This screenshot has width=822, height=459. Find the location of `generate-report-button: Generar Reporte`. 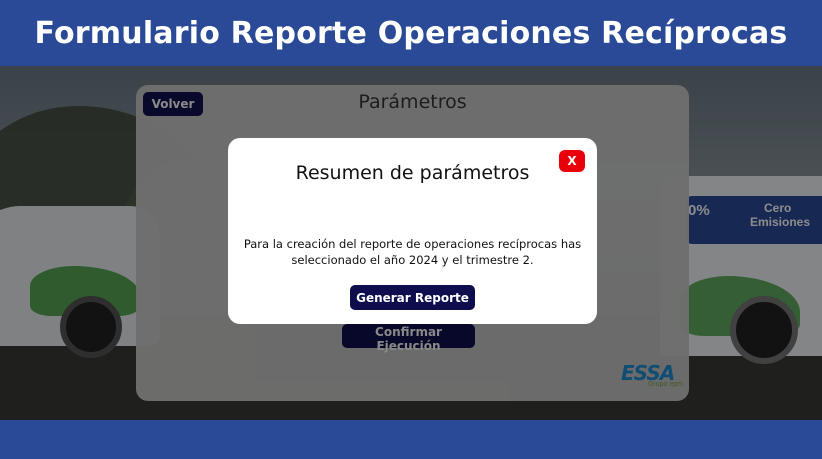

generate-report-button: Generar Reporte is located at coordinates (412, 297).